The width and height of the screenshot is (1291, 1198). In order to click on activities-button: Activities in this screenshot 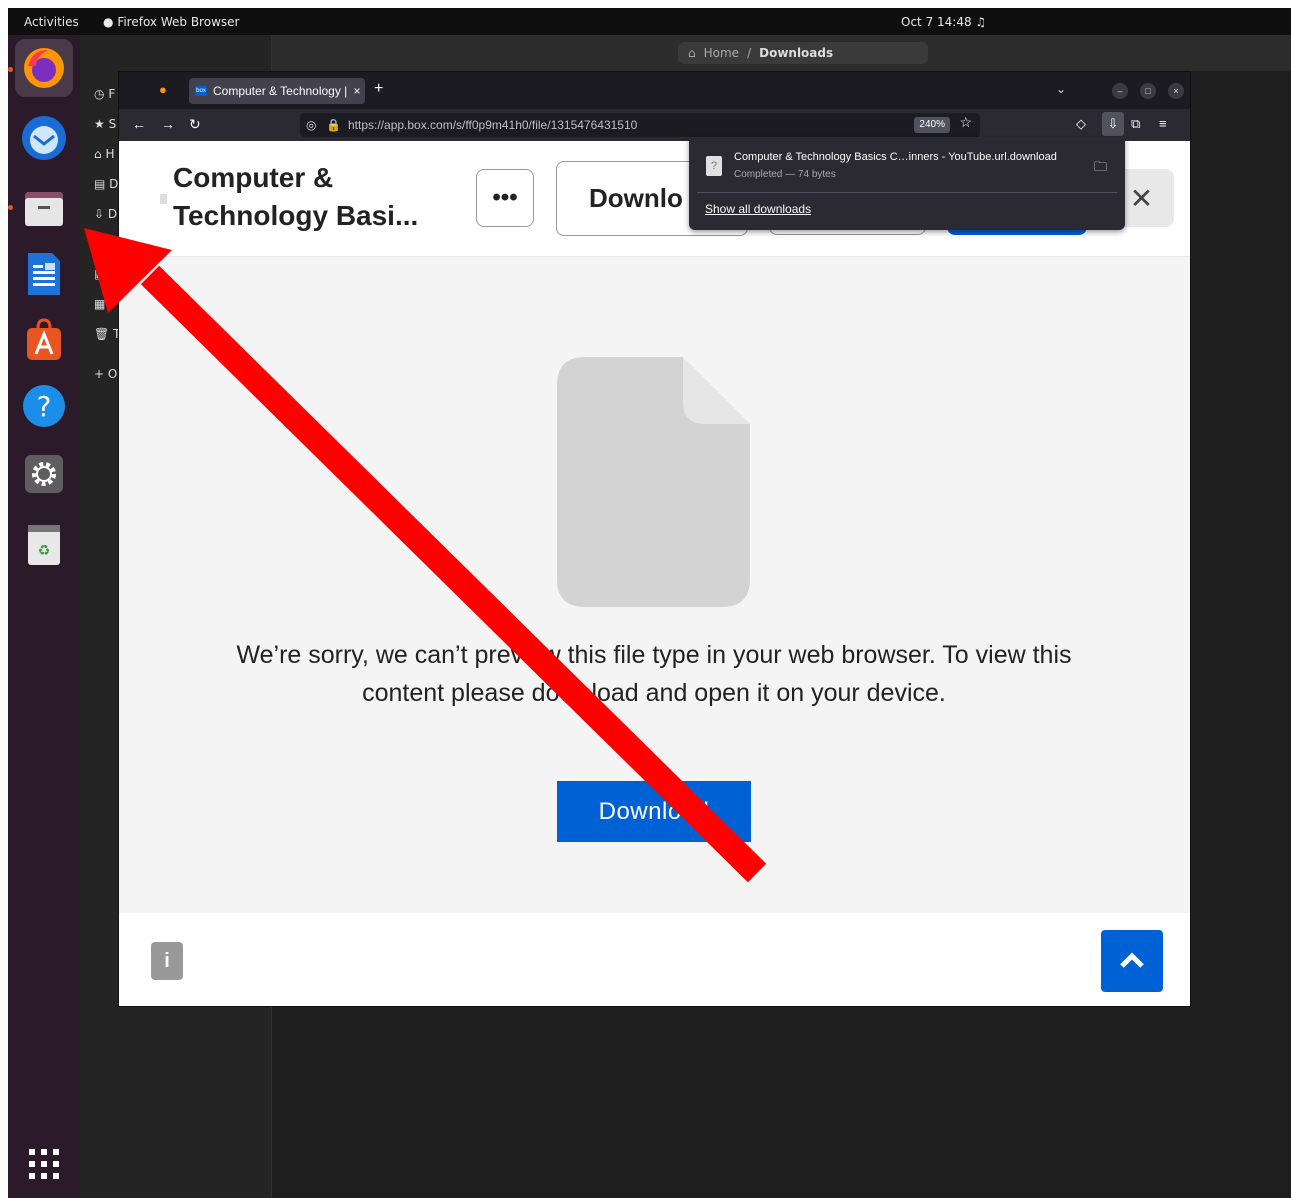, I will do `click(51, 22)`.